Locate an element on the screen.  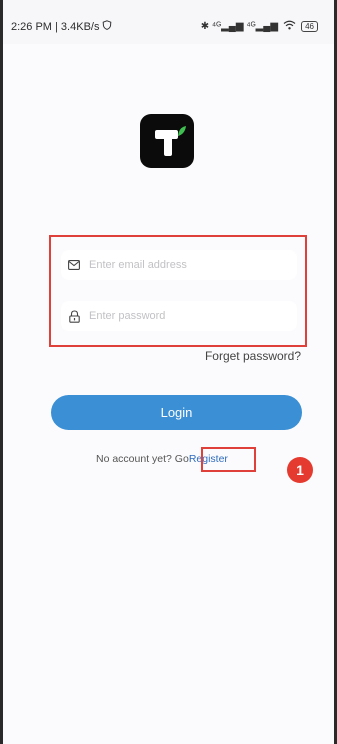
shield-icon is located at coordinates (107, 26).